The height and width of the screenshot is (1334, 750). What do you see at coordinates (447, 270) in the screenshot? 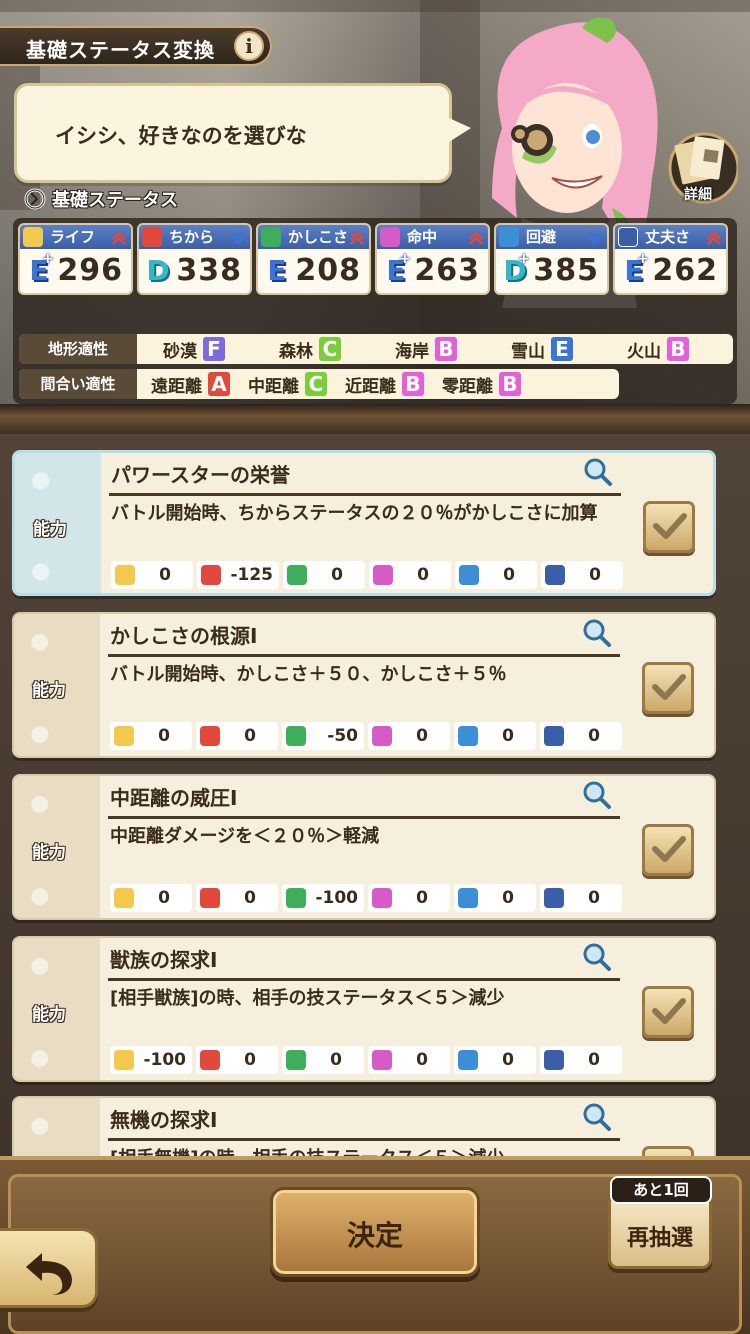
I see `stat-value: 263` at bounding box center [447, 270].